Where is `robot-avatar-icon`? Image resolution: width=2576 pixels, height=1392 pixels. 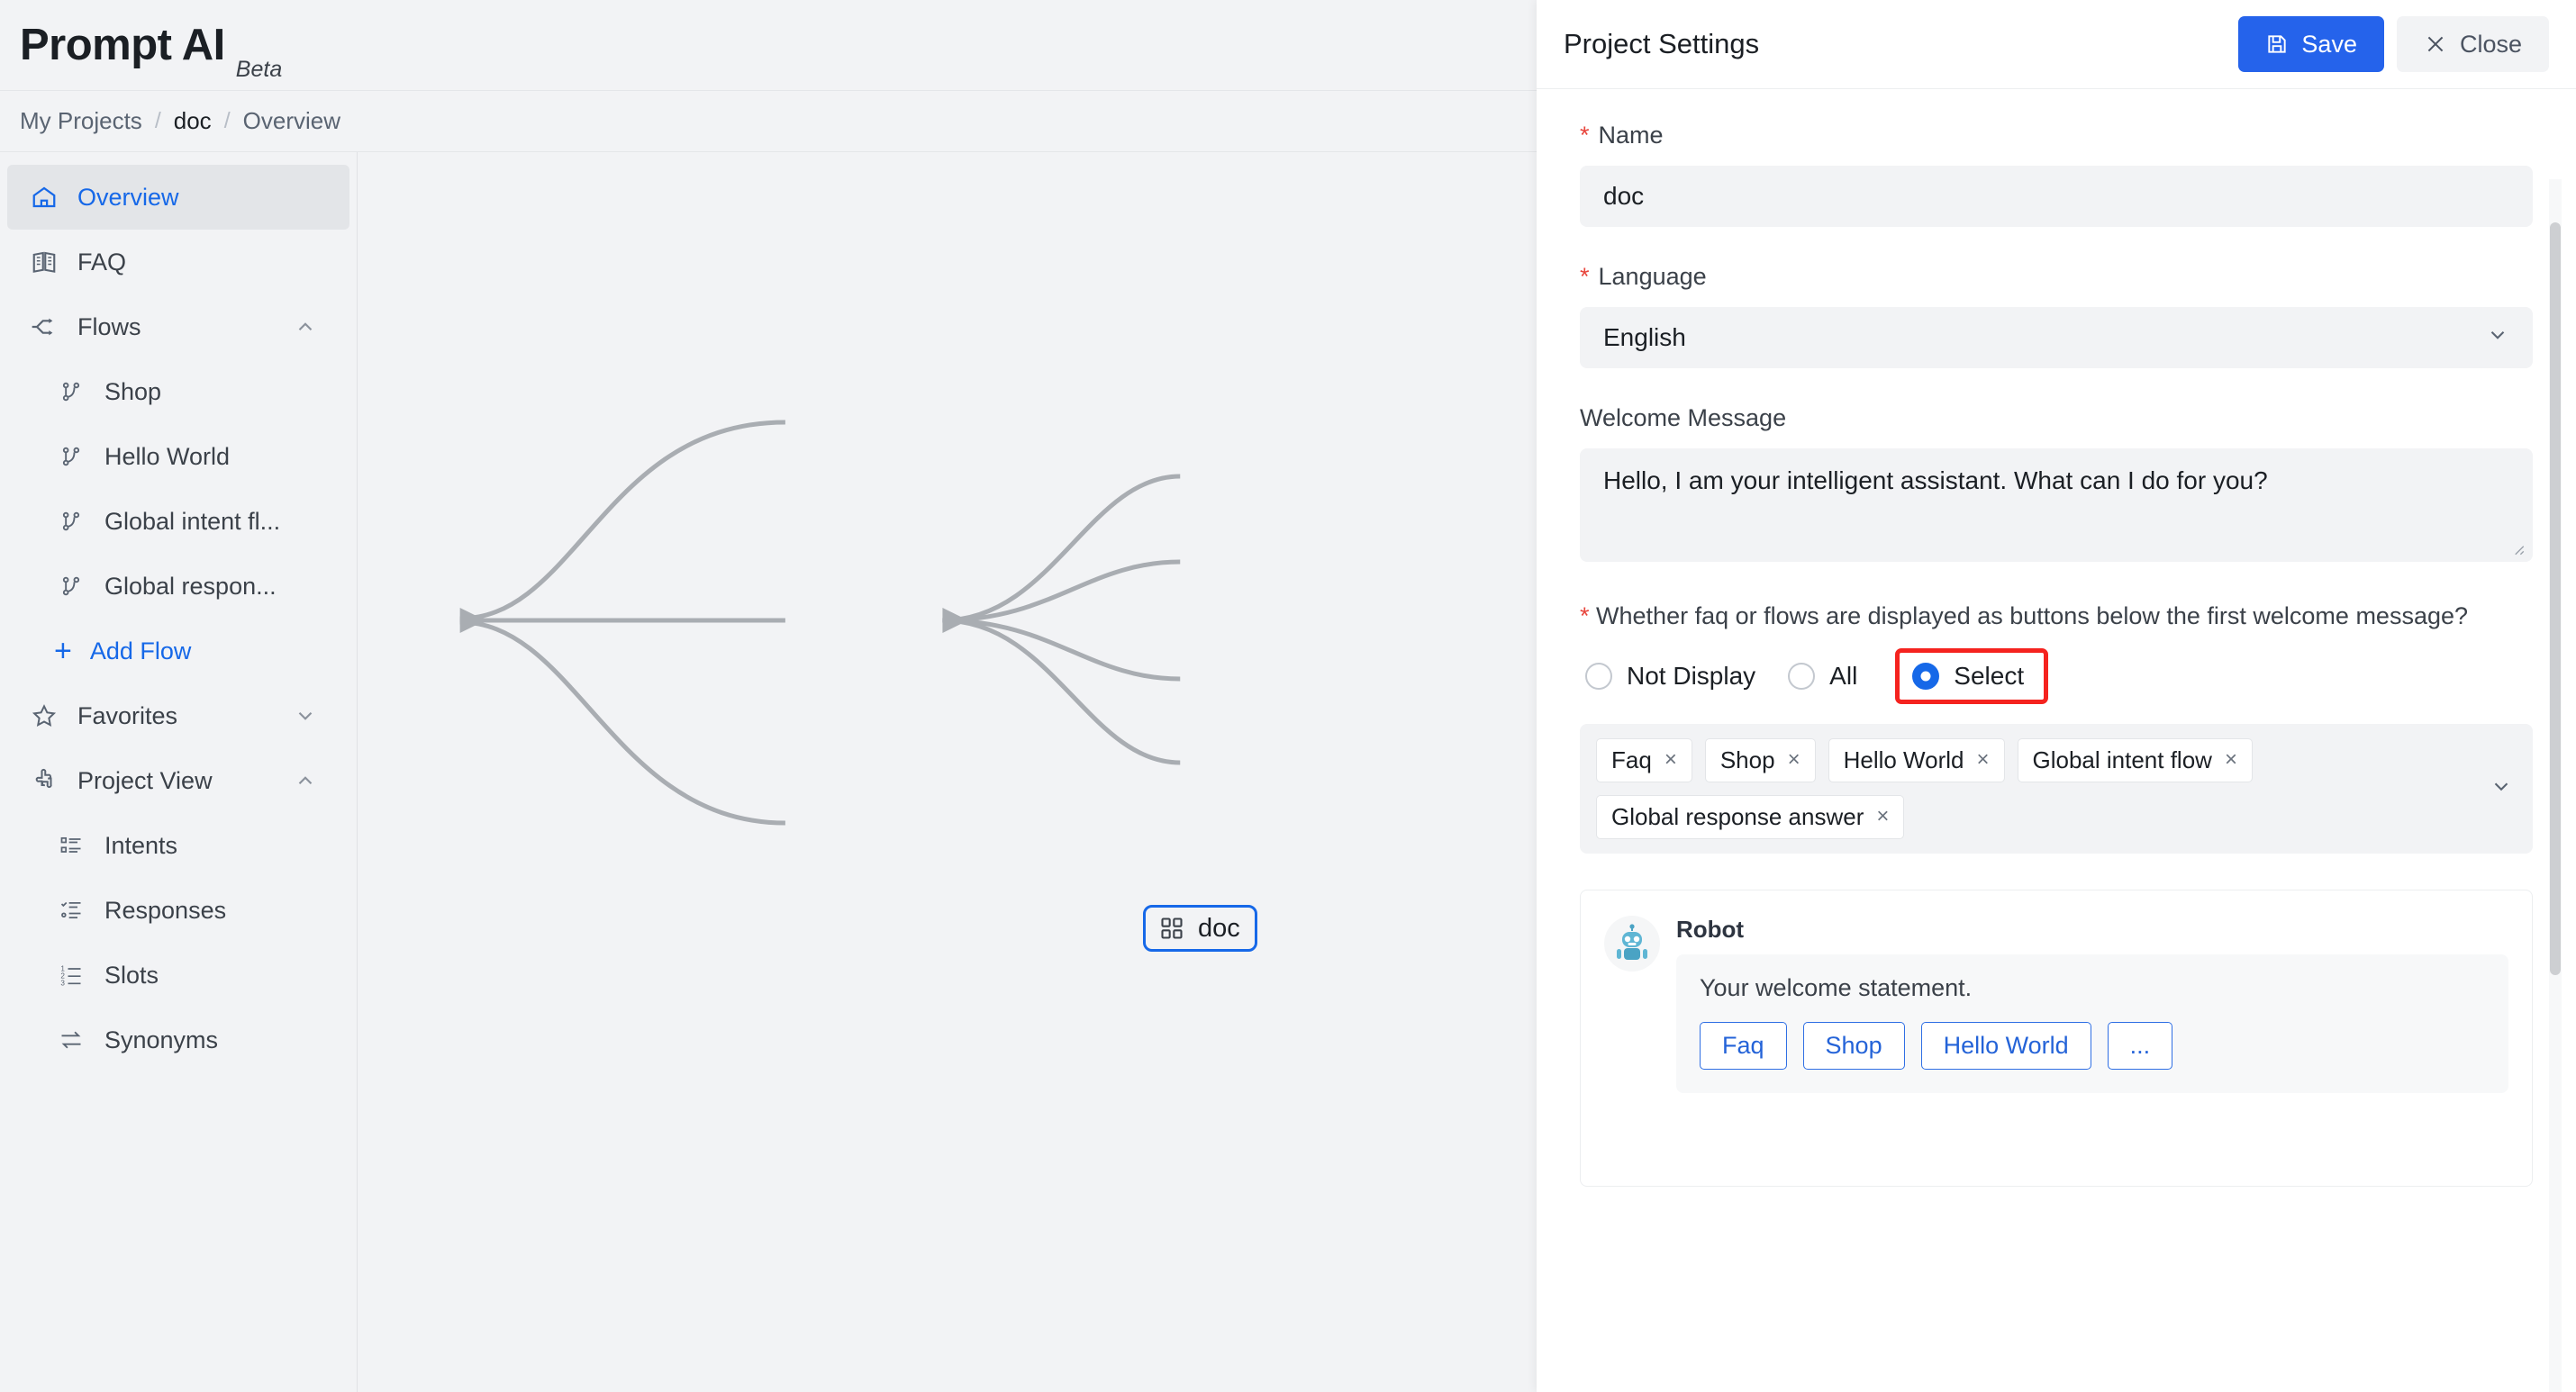
robot-avatar-icon is located at coordinates (1632, 943).